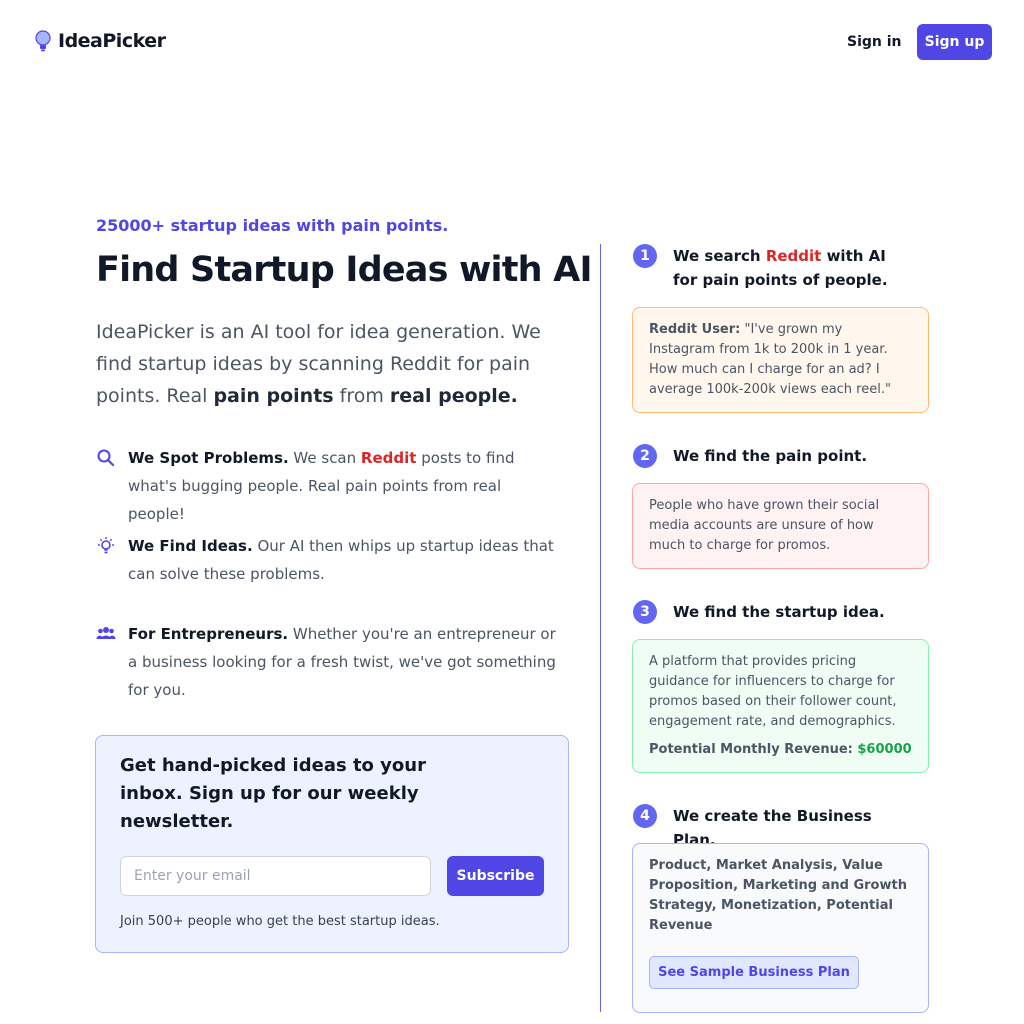 This screenshot has width=1024, height=1024. What do you see at coordinates (453, 396) in the screenshot?
I see `hero-desc-bold-real-people: real people.` at bounding box center [453, 396].